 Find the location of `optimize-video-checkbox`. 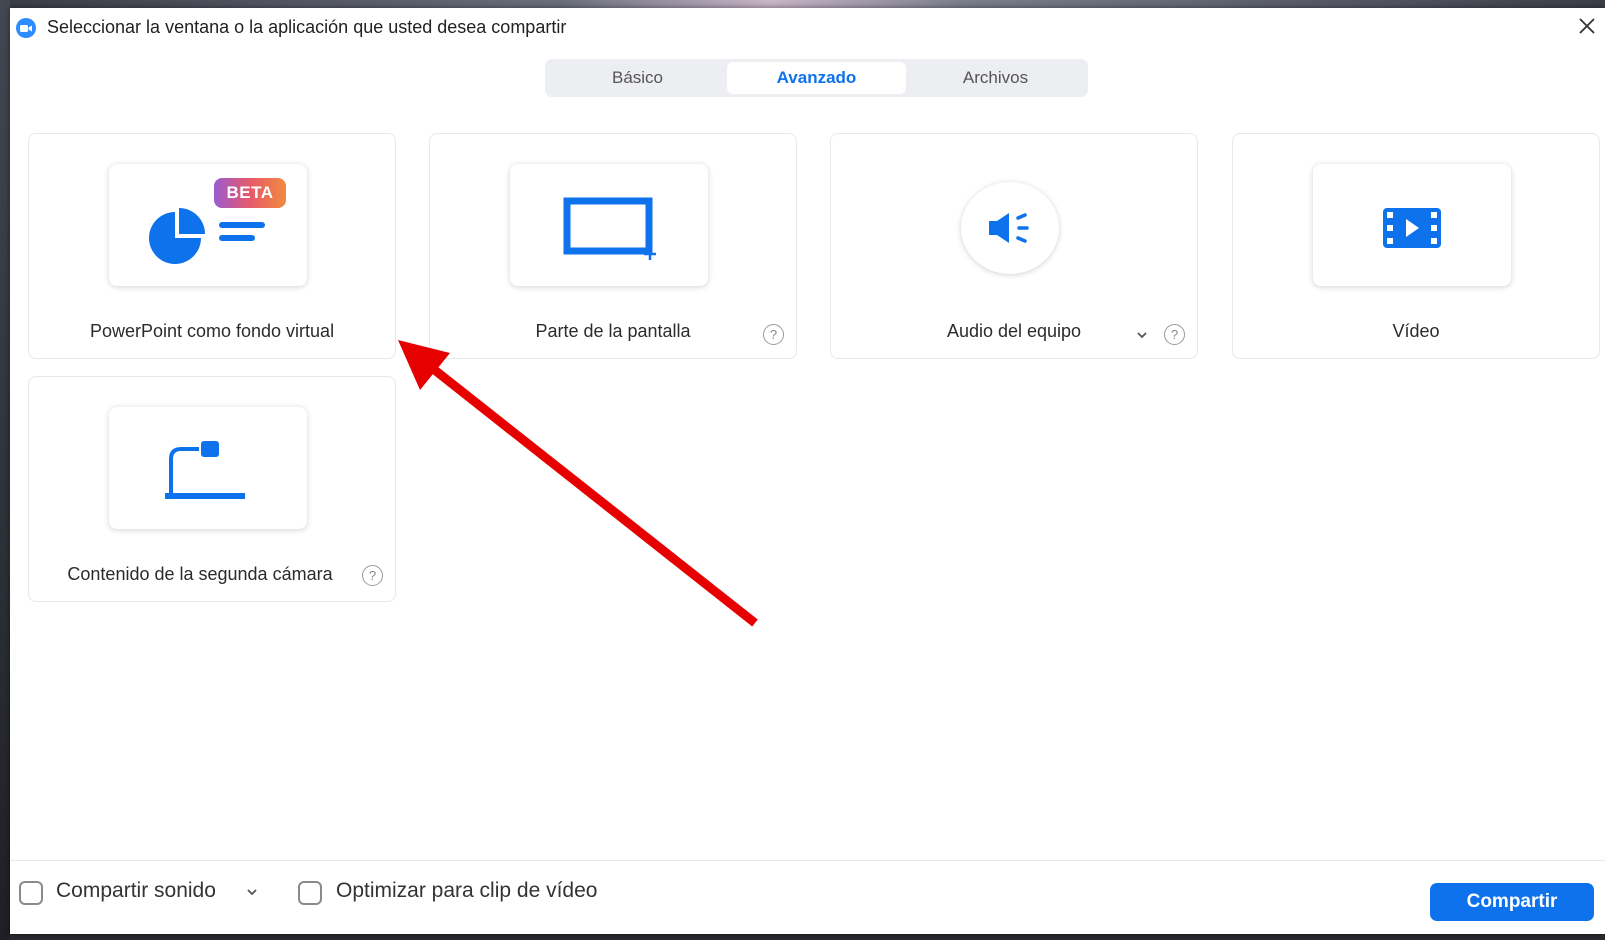

optimize-video-checkbox is located at coordinates (310, 893).